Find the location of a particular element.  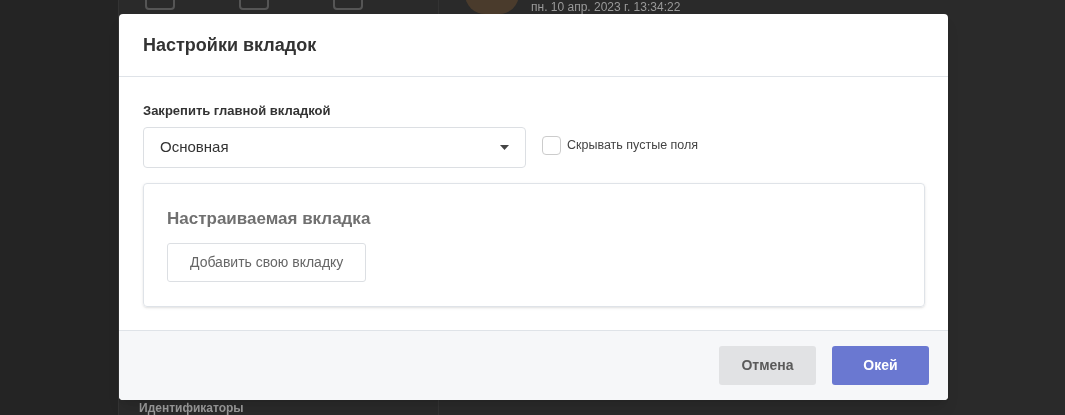

section-link: Идентификаторы is located at coordinates (191, 408).